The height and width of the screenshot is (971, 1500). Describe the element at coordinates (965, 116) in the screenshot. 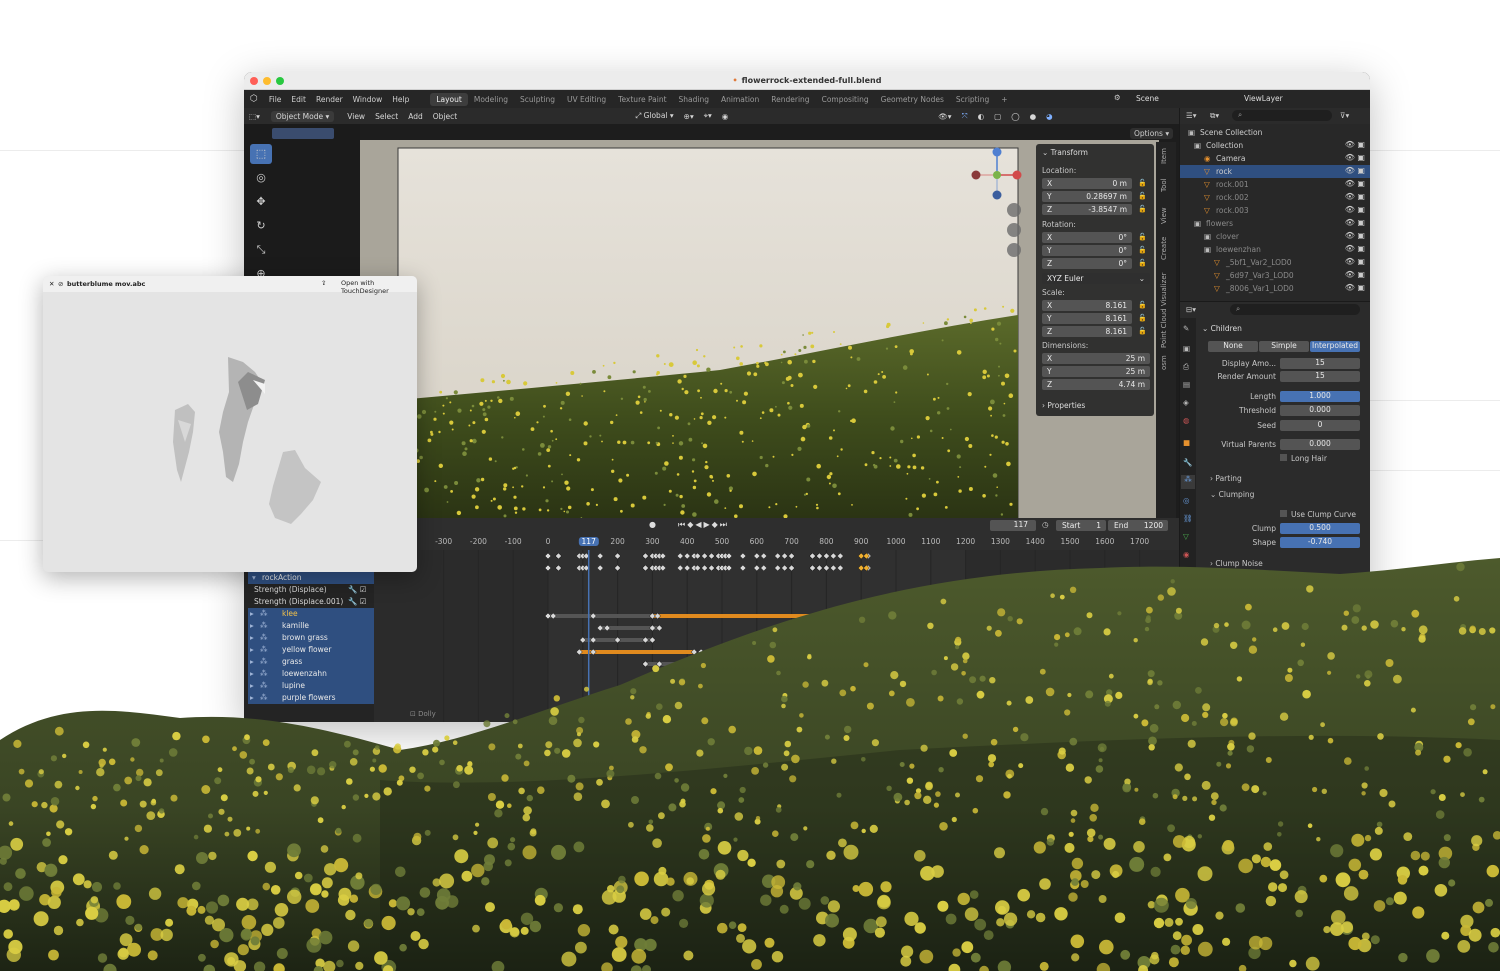

I see `gizmo-toggle-icon: ⤧` at that location.